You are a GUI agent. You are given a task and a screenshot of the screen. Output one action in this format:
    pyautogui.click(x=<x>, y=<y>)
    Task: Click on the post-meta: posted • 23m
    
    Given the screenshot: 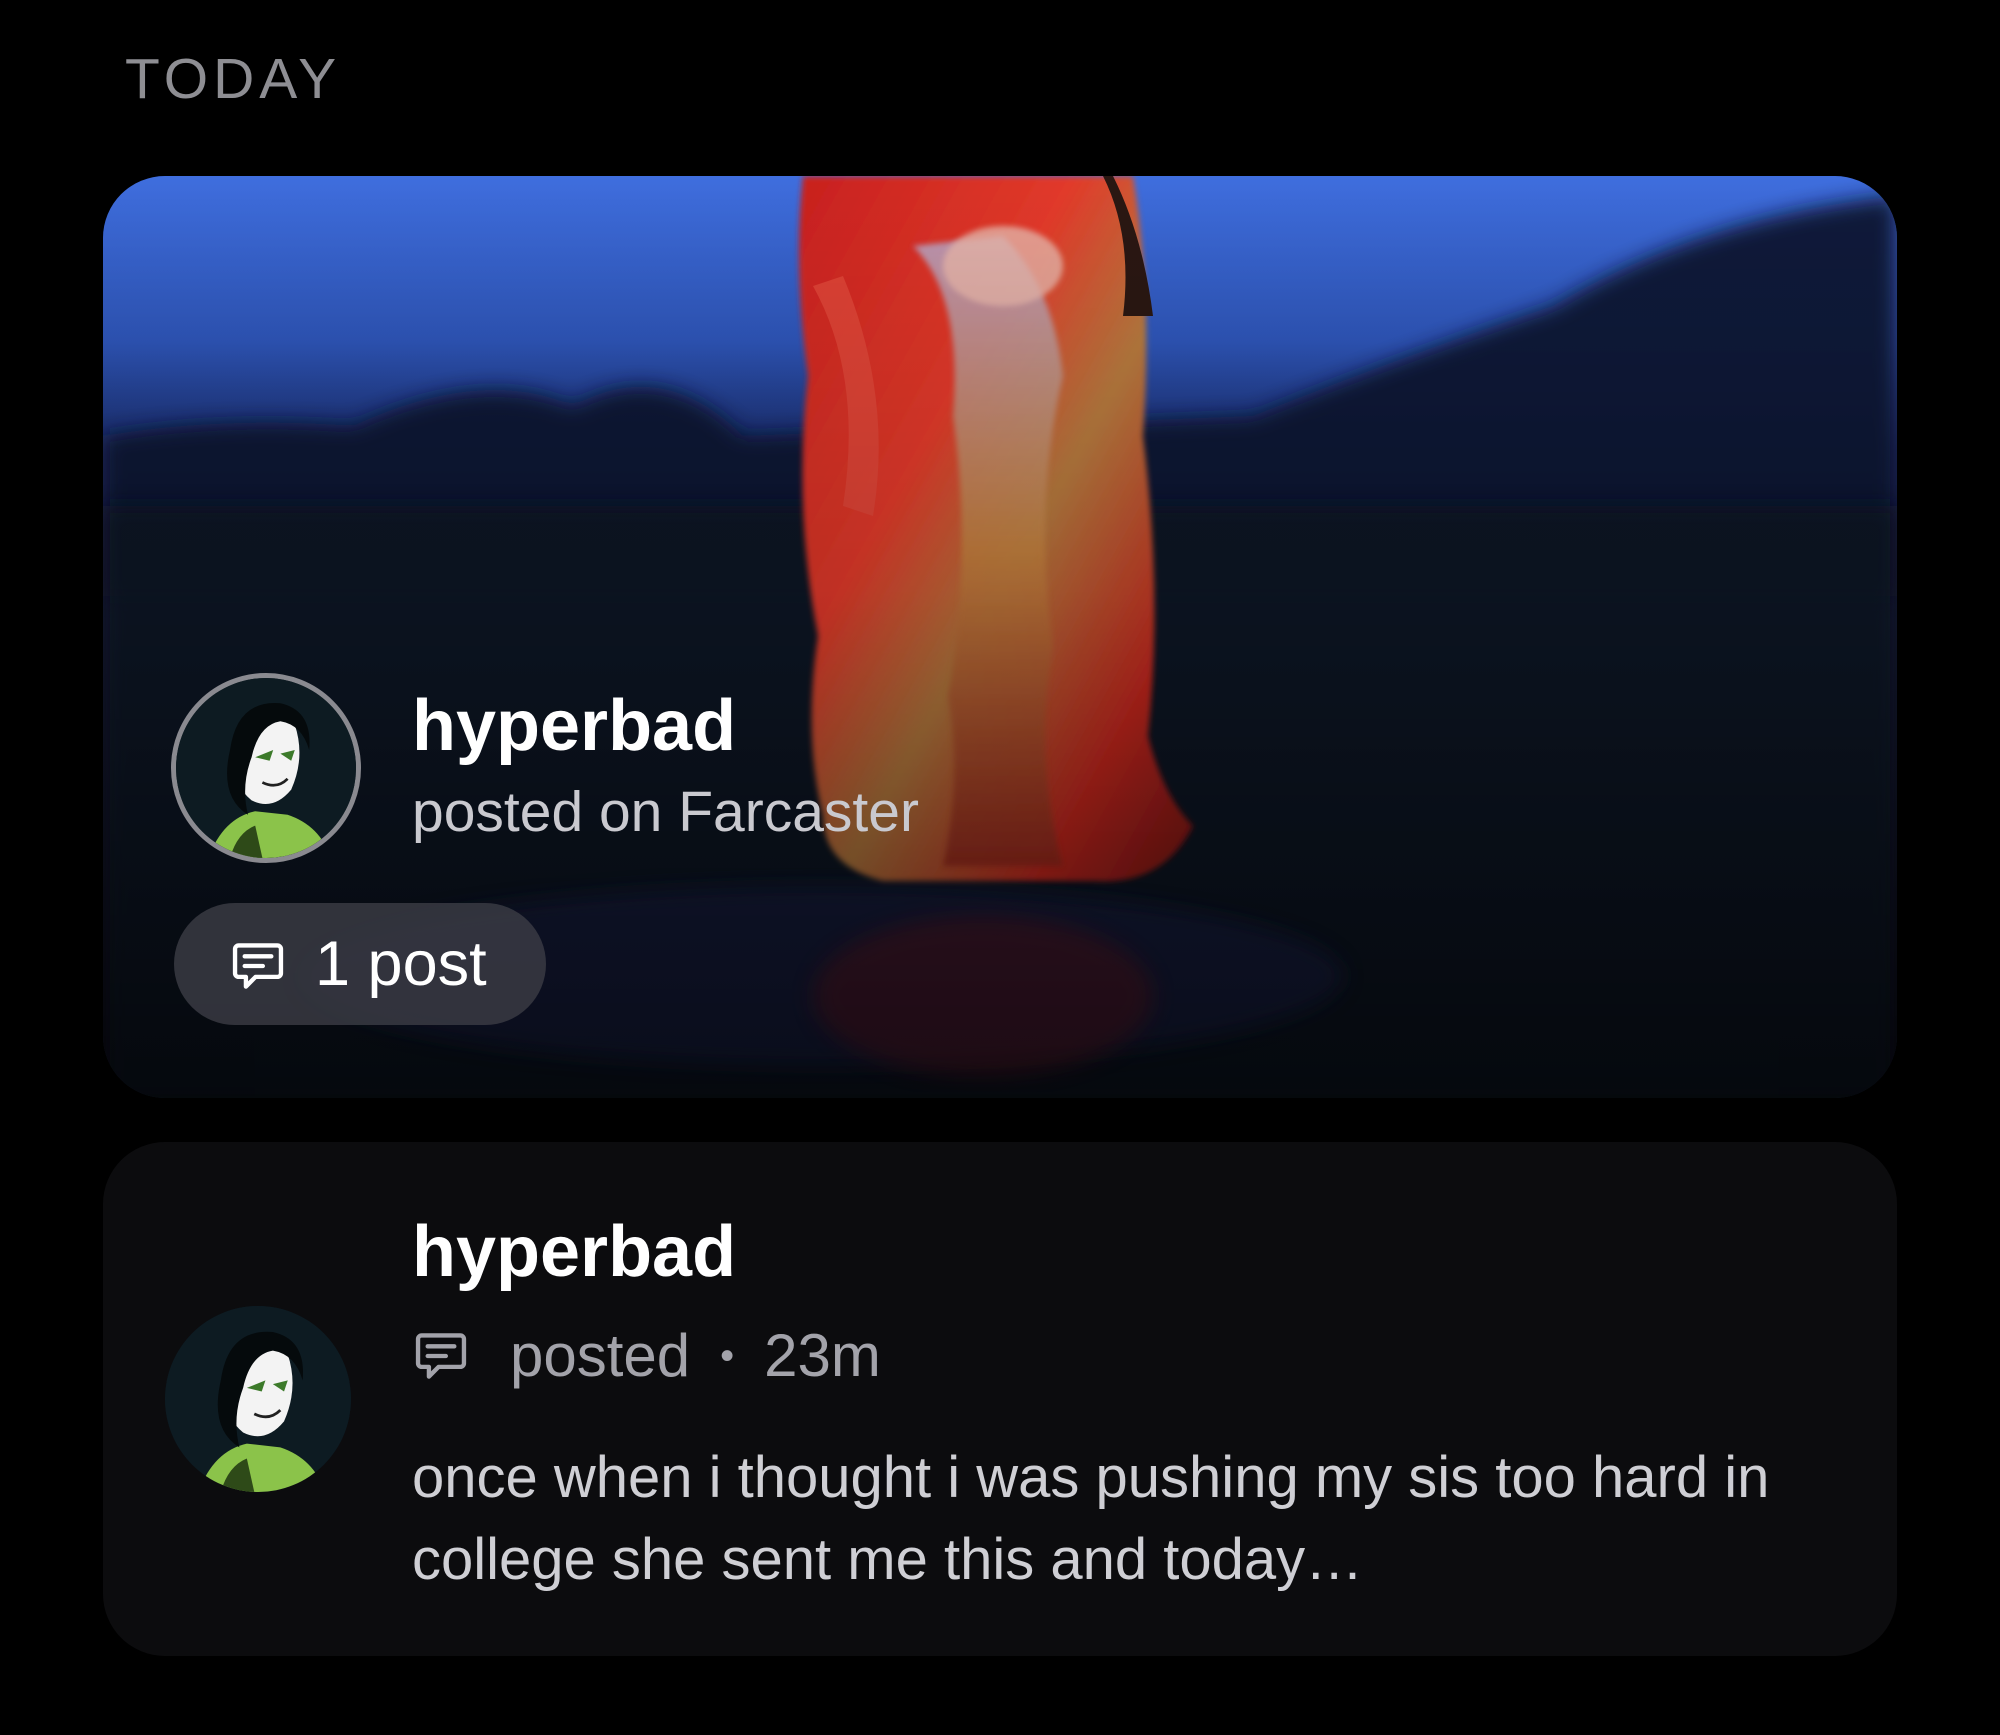 What is the action you would take?
    pyautogui.click(x=646, y=1356)
    